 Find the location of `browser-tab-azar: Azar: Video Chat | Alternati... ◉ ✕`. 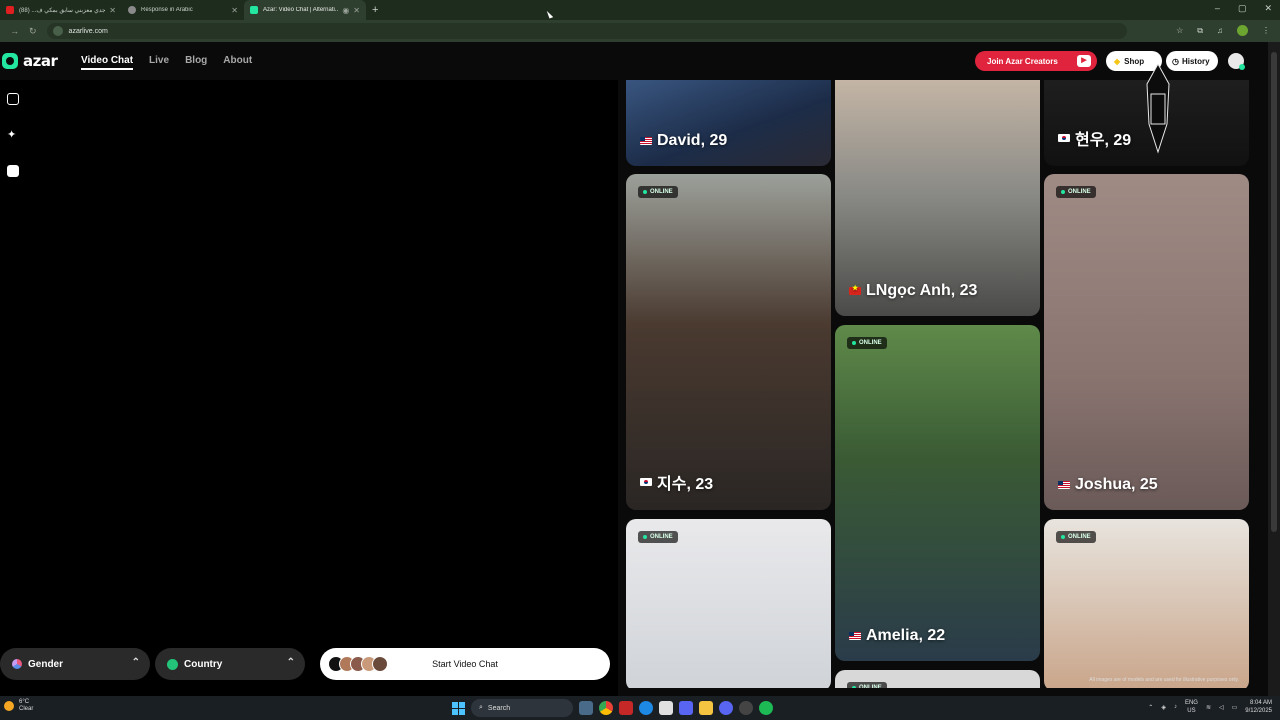

browser-tab-azar: Azar: Video Chat | Alternati... ◉ ✕ is located at coordinates (305, 10).